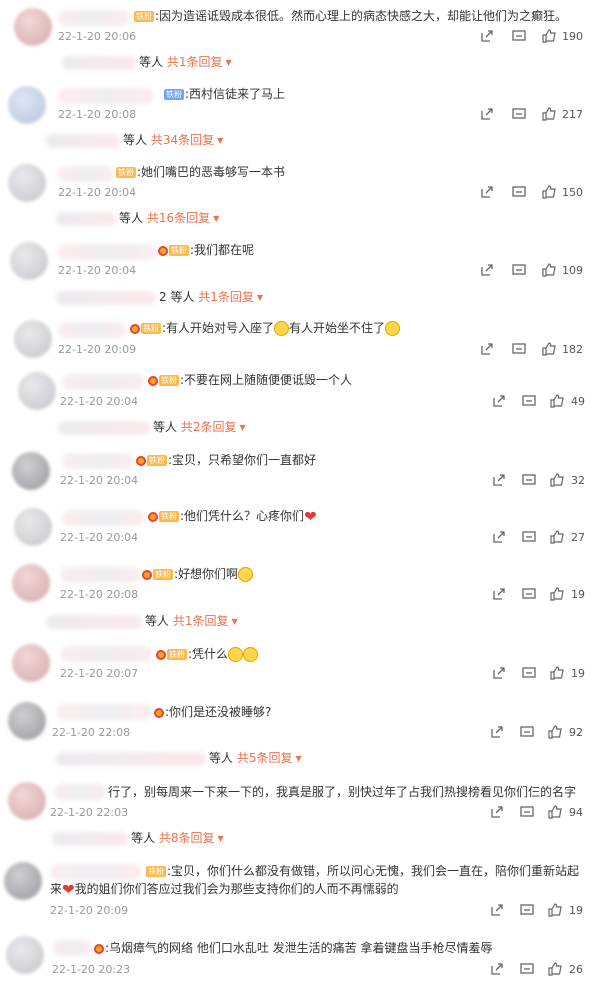 The height and width of the screenshot is (989, 600). Describe the element at coordinates (187, 838) in the screenshot. I see `reply-count: 共8条回复` at that location.